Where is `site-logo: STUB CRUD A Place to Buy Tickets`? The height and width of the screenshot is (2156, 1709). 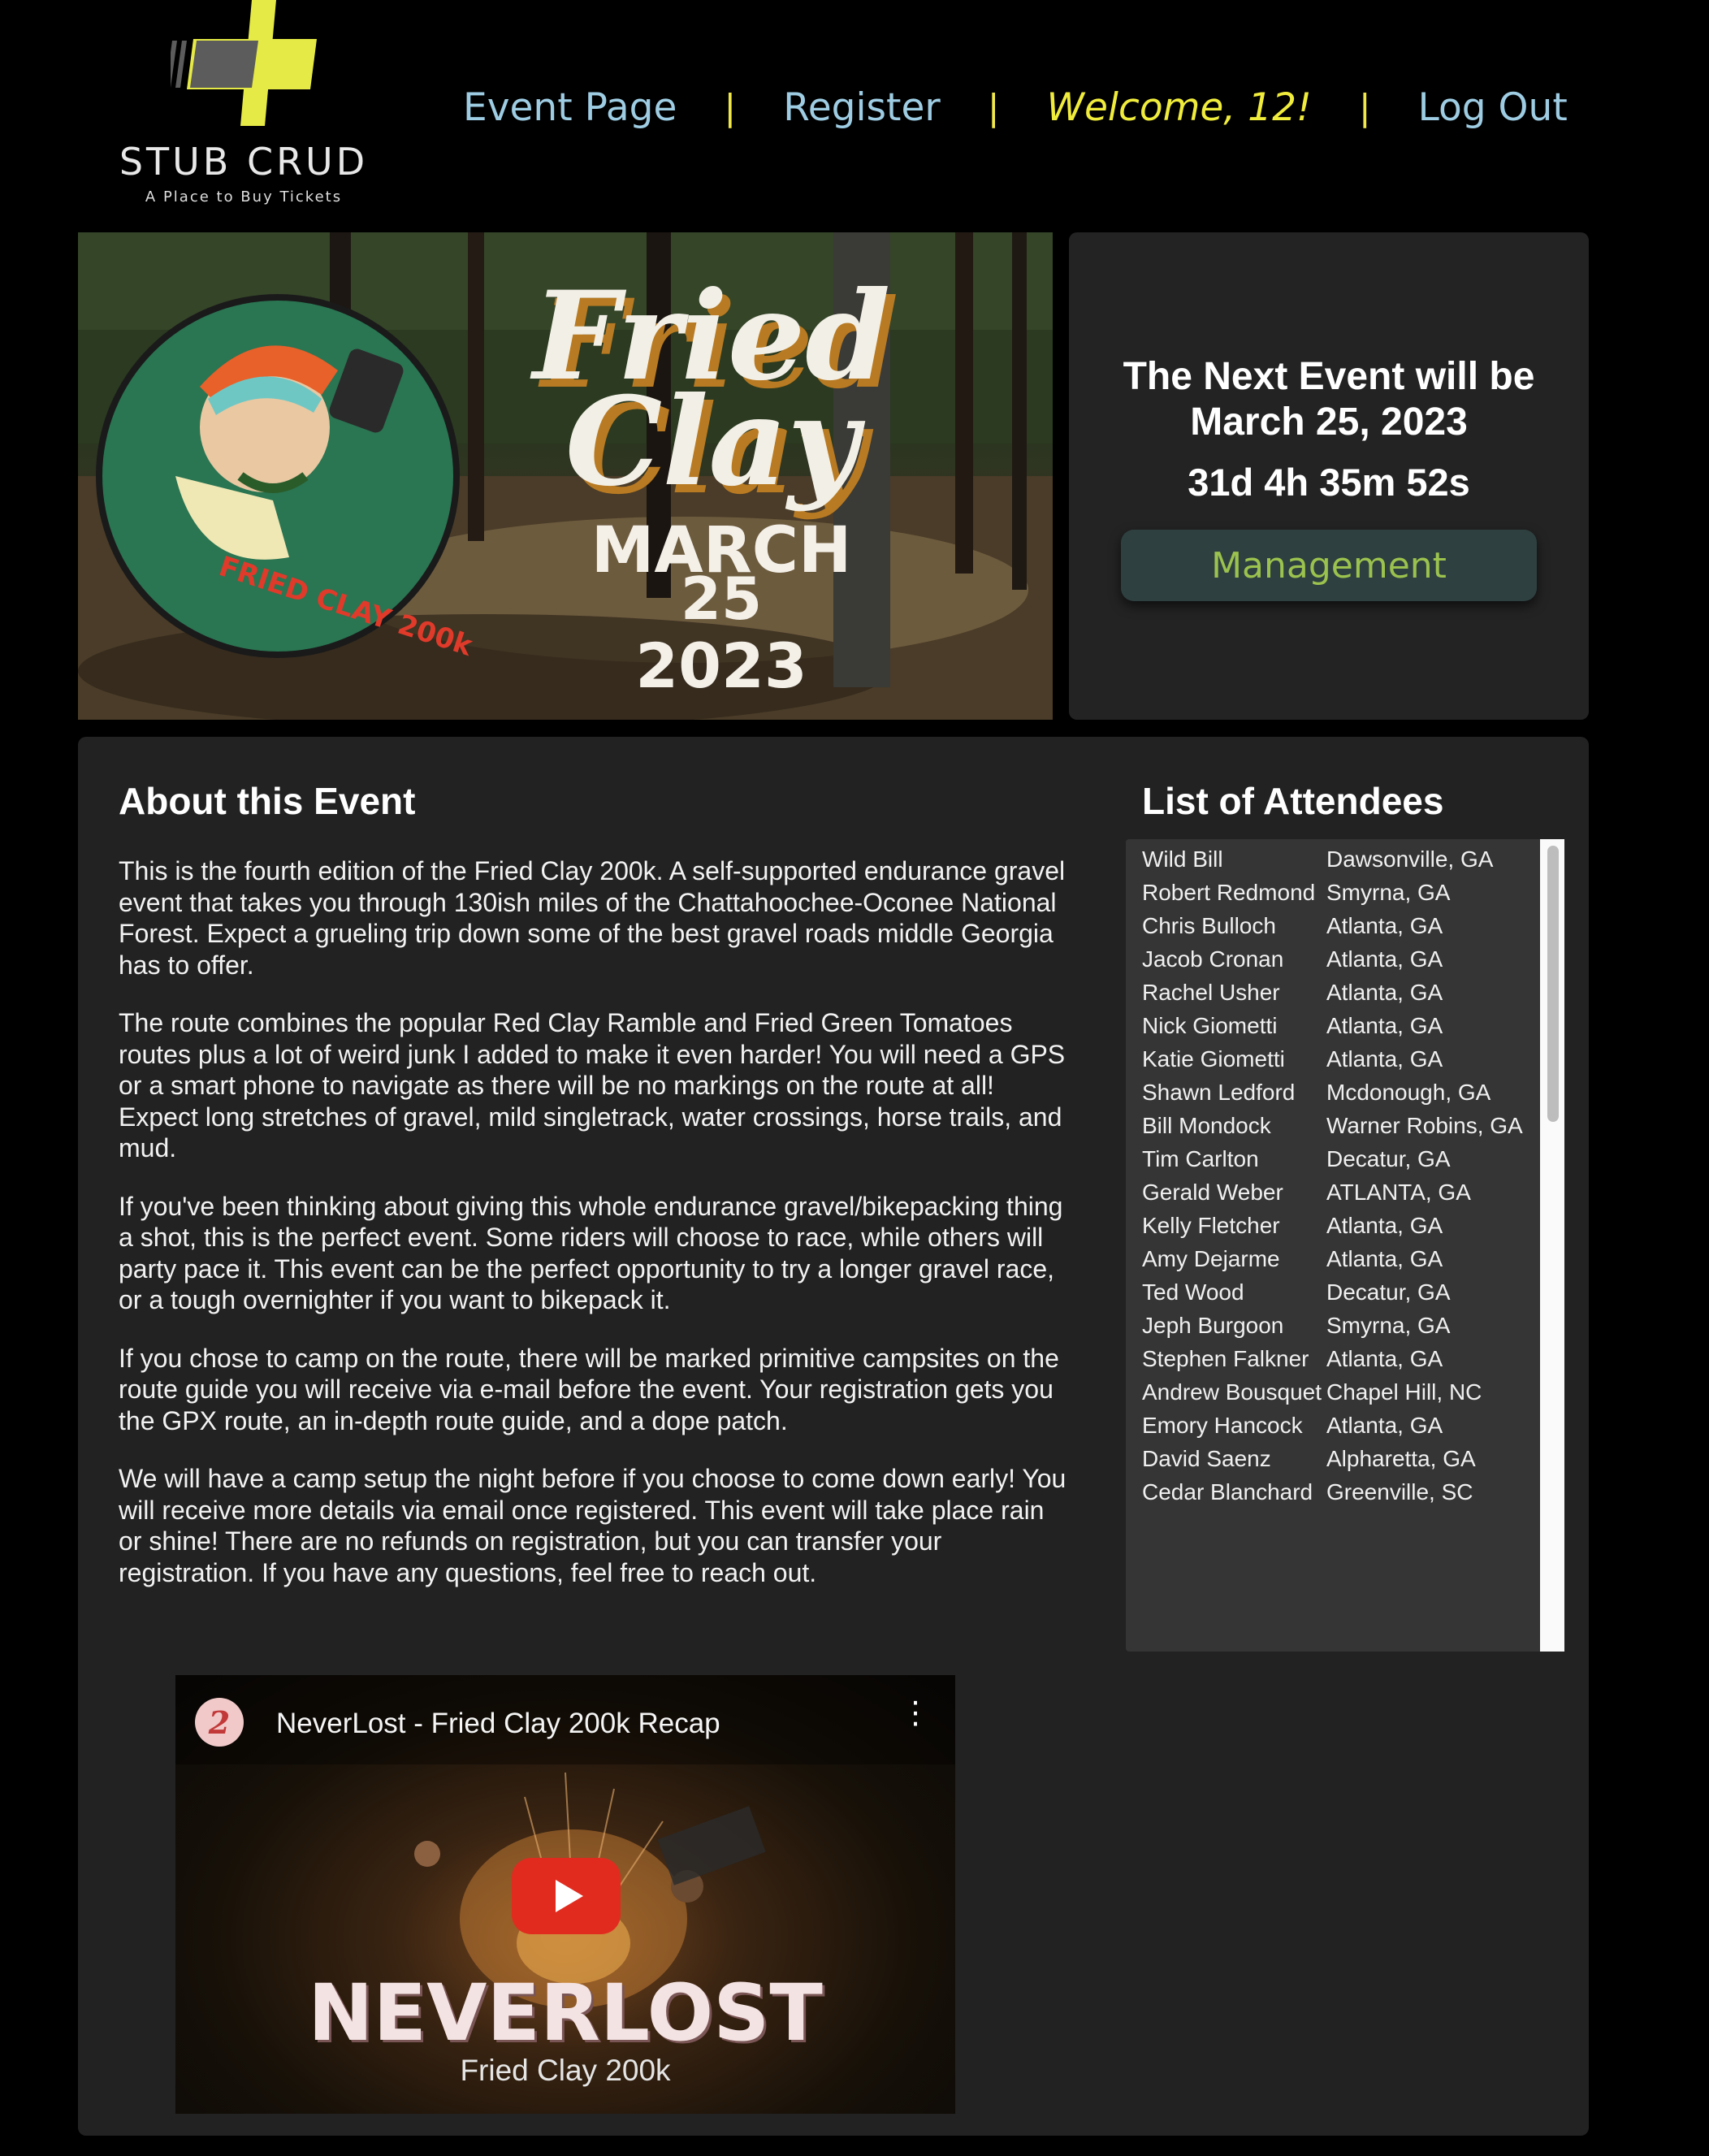 site-logo: STUB CRUD A Place to Buy Tickets is located at coordinates (244, 104).